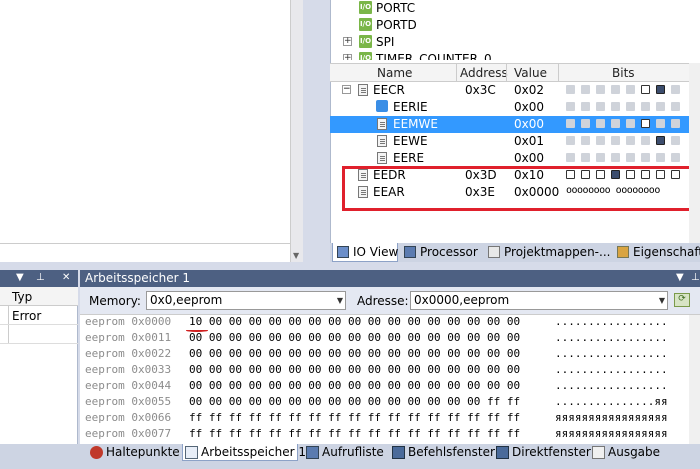 This screenshot has width=700, height=469. I want to click on address-input: 0x0000,eeprom ▼, so click(539, 300).